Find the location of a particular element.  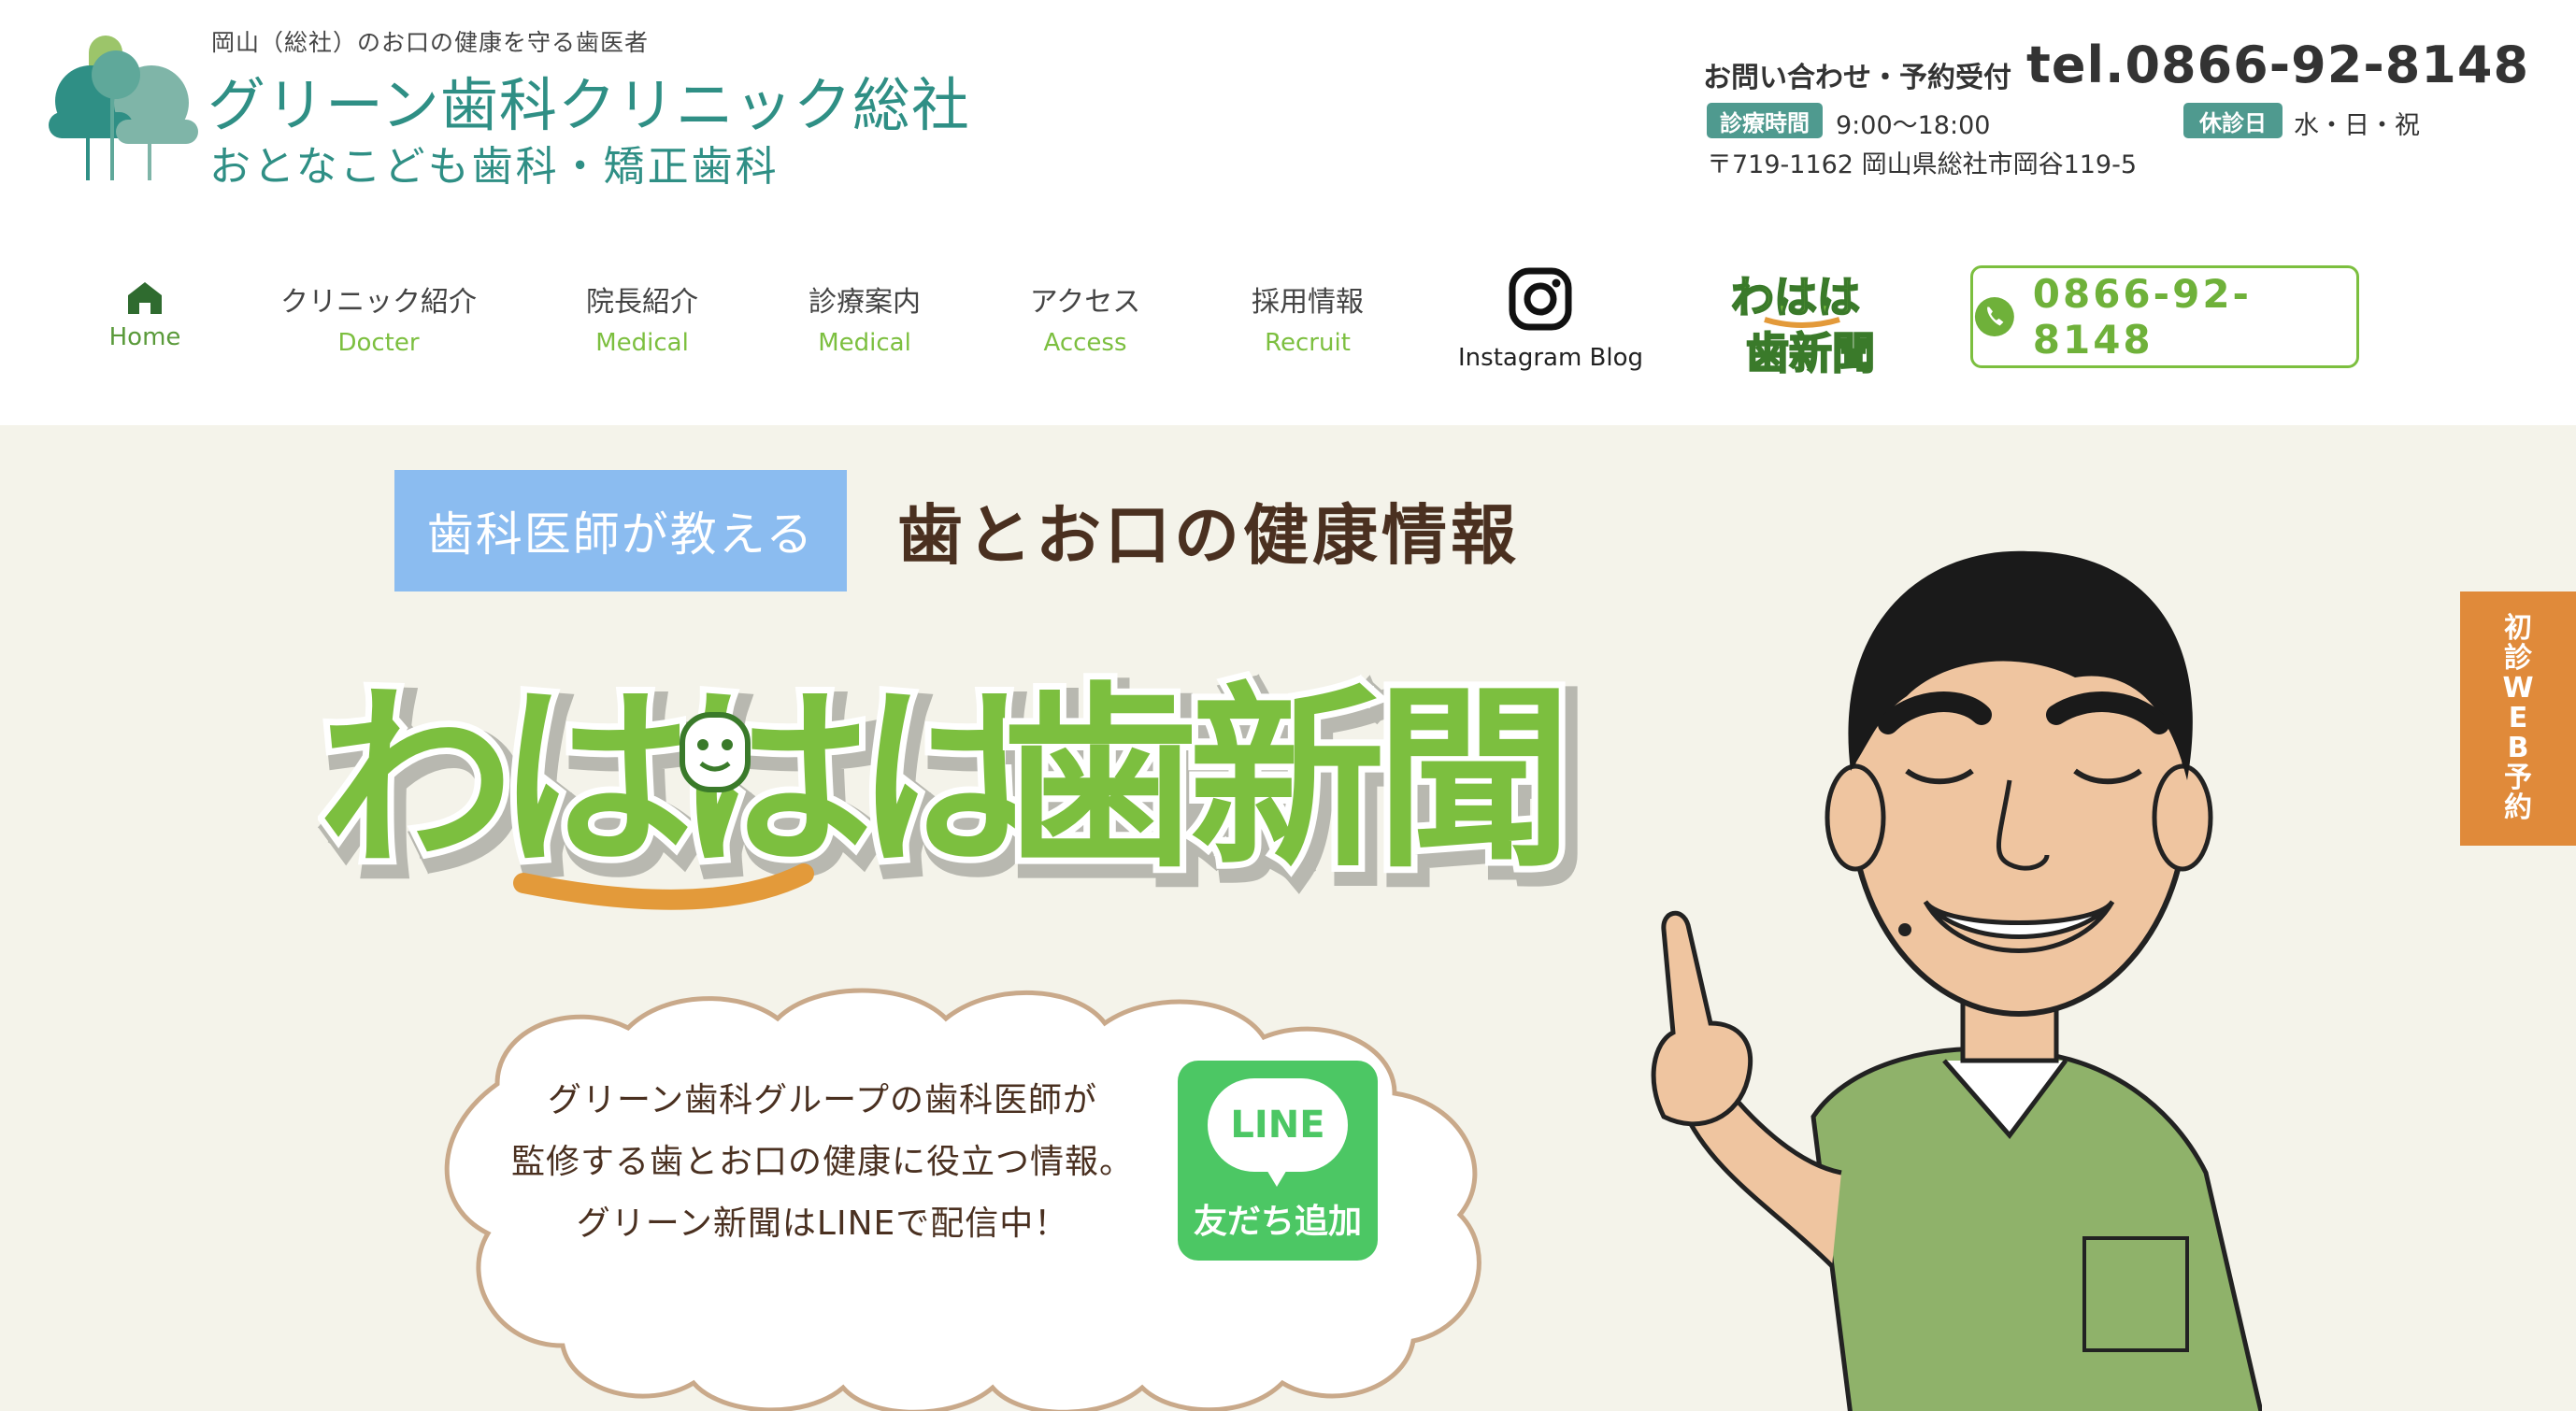

nav-clinic-jp: クリニック紹介 is located at coordinates (378, 302).